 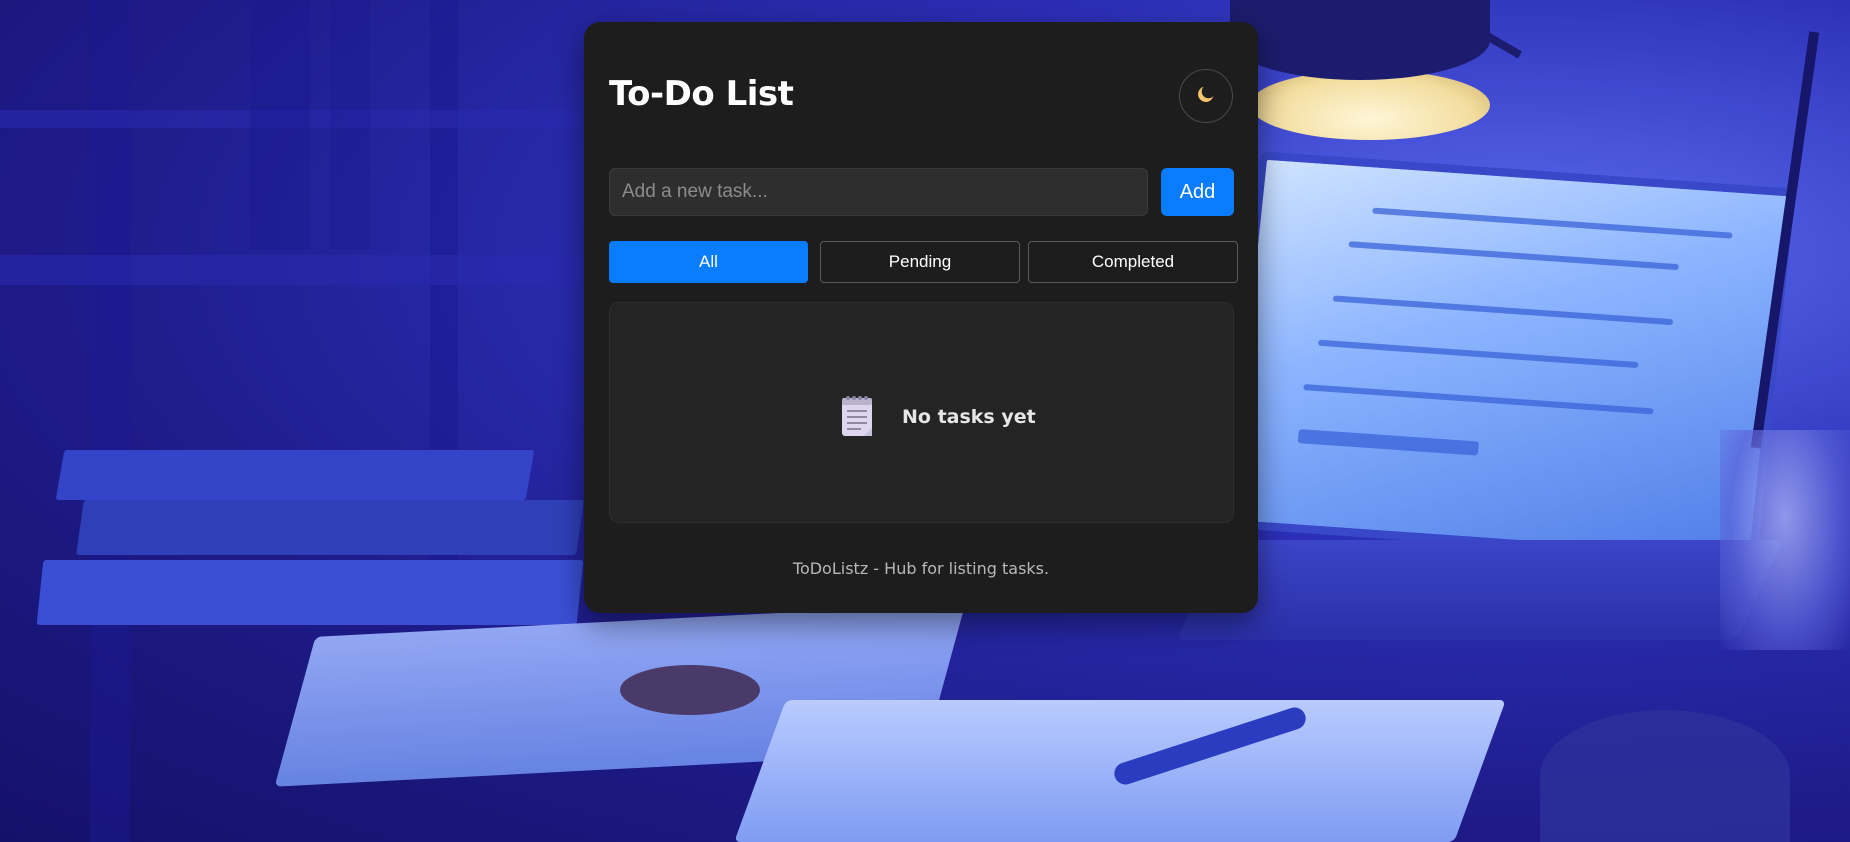 I want to click on empty-state: No tasks yet, so click(x=938, y=417).